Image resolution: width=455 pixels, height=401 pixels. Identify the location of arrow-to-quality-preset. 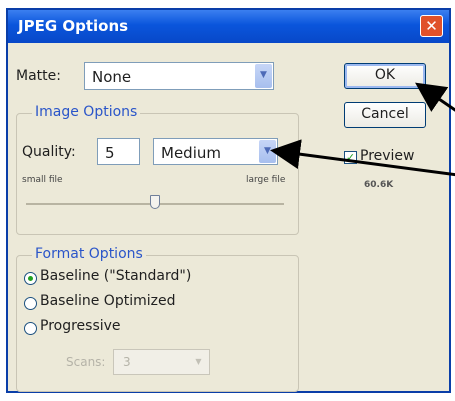
(362, 158).